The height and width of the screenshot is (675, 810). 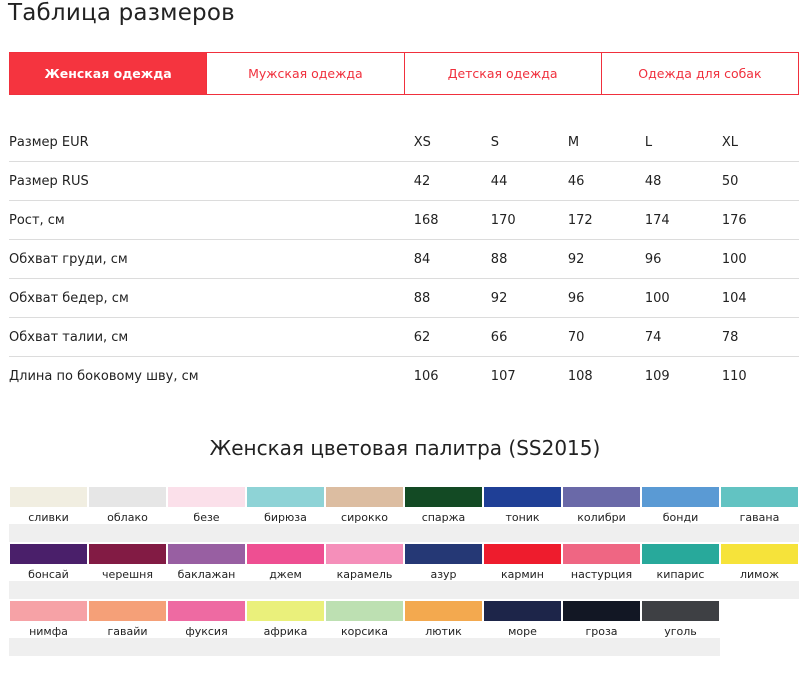 I want to click on tab-dog-clothing: Одежда для собак, so click(x=699, y=73).